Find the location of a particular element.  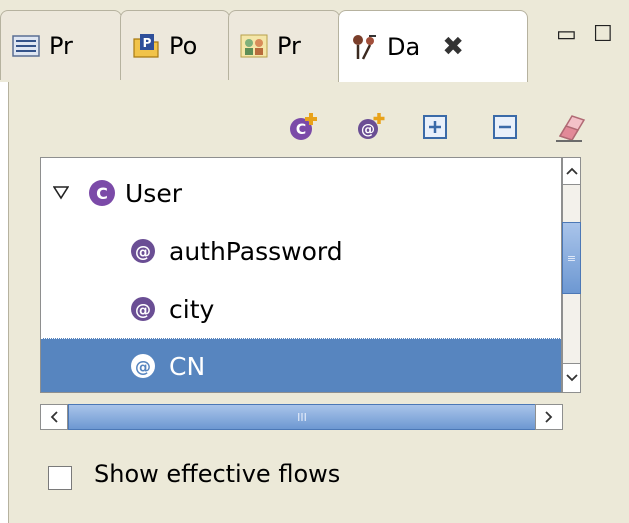

expand-all-icon is located at coordinates (435, 129).